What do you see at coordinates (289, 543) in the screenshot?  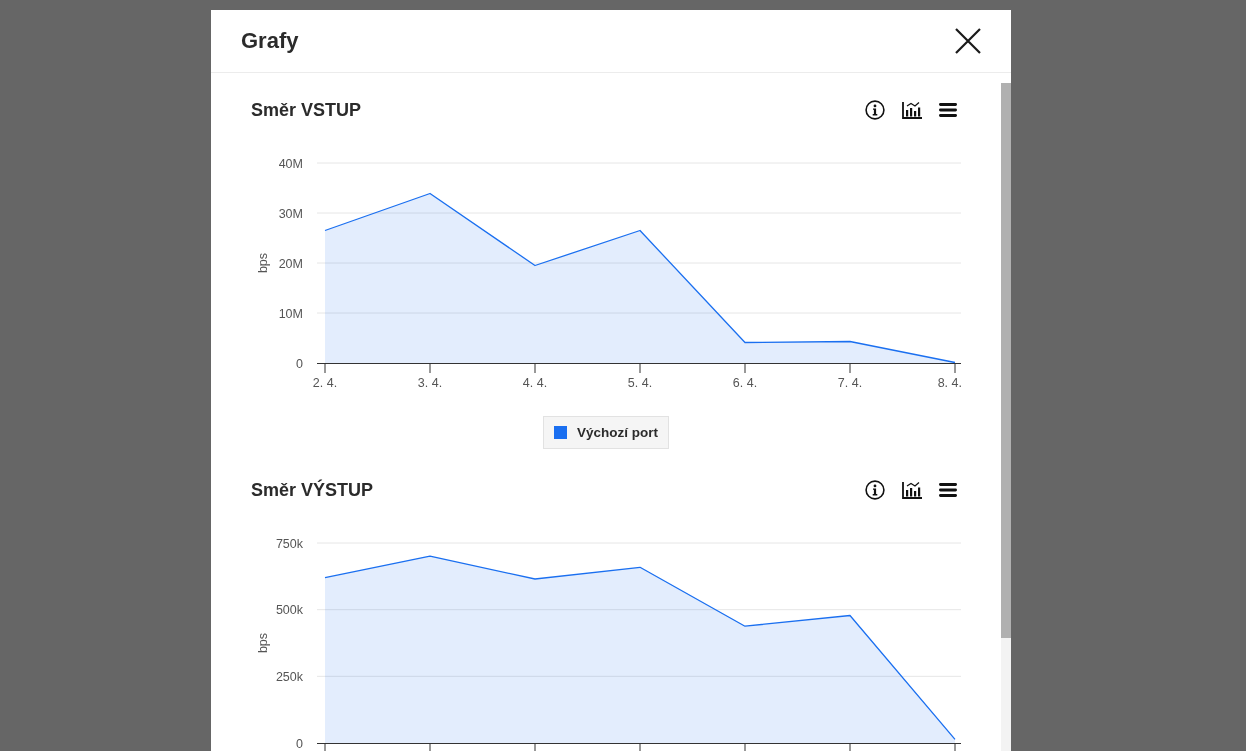 I see `y-axis-label: 750k` at bounding box center [289, 543].